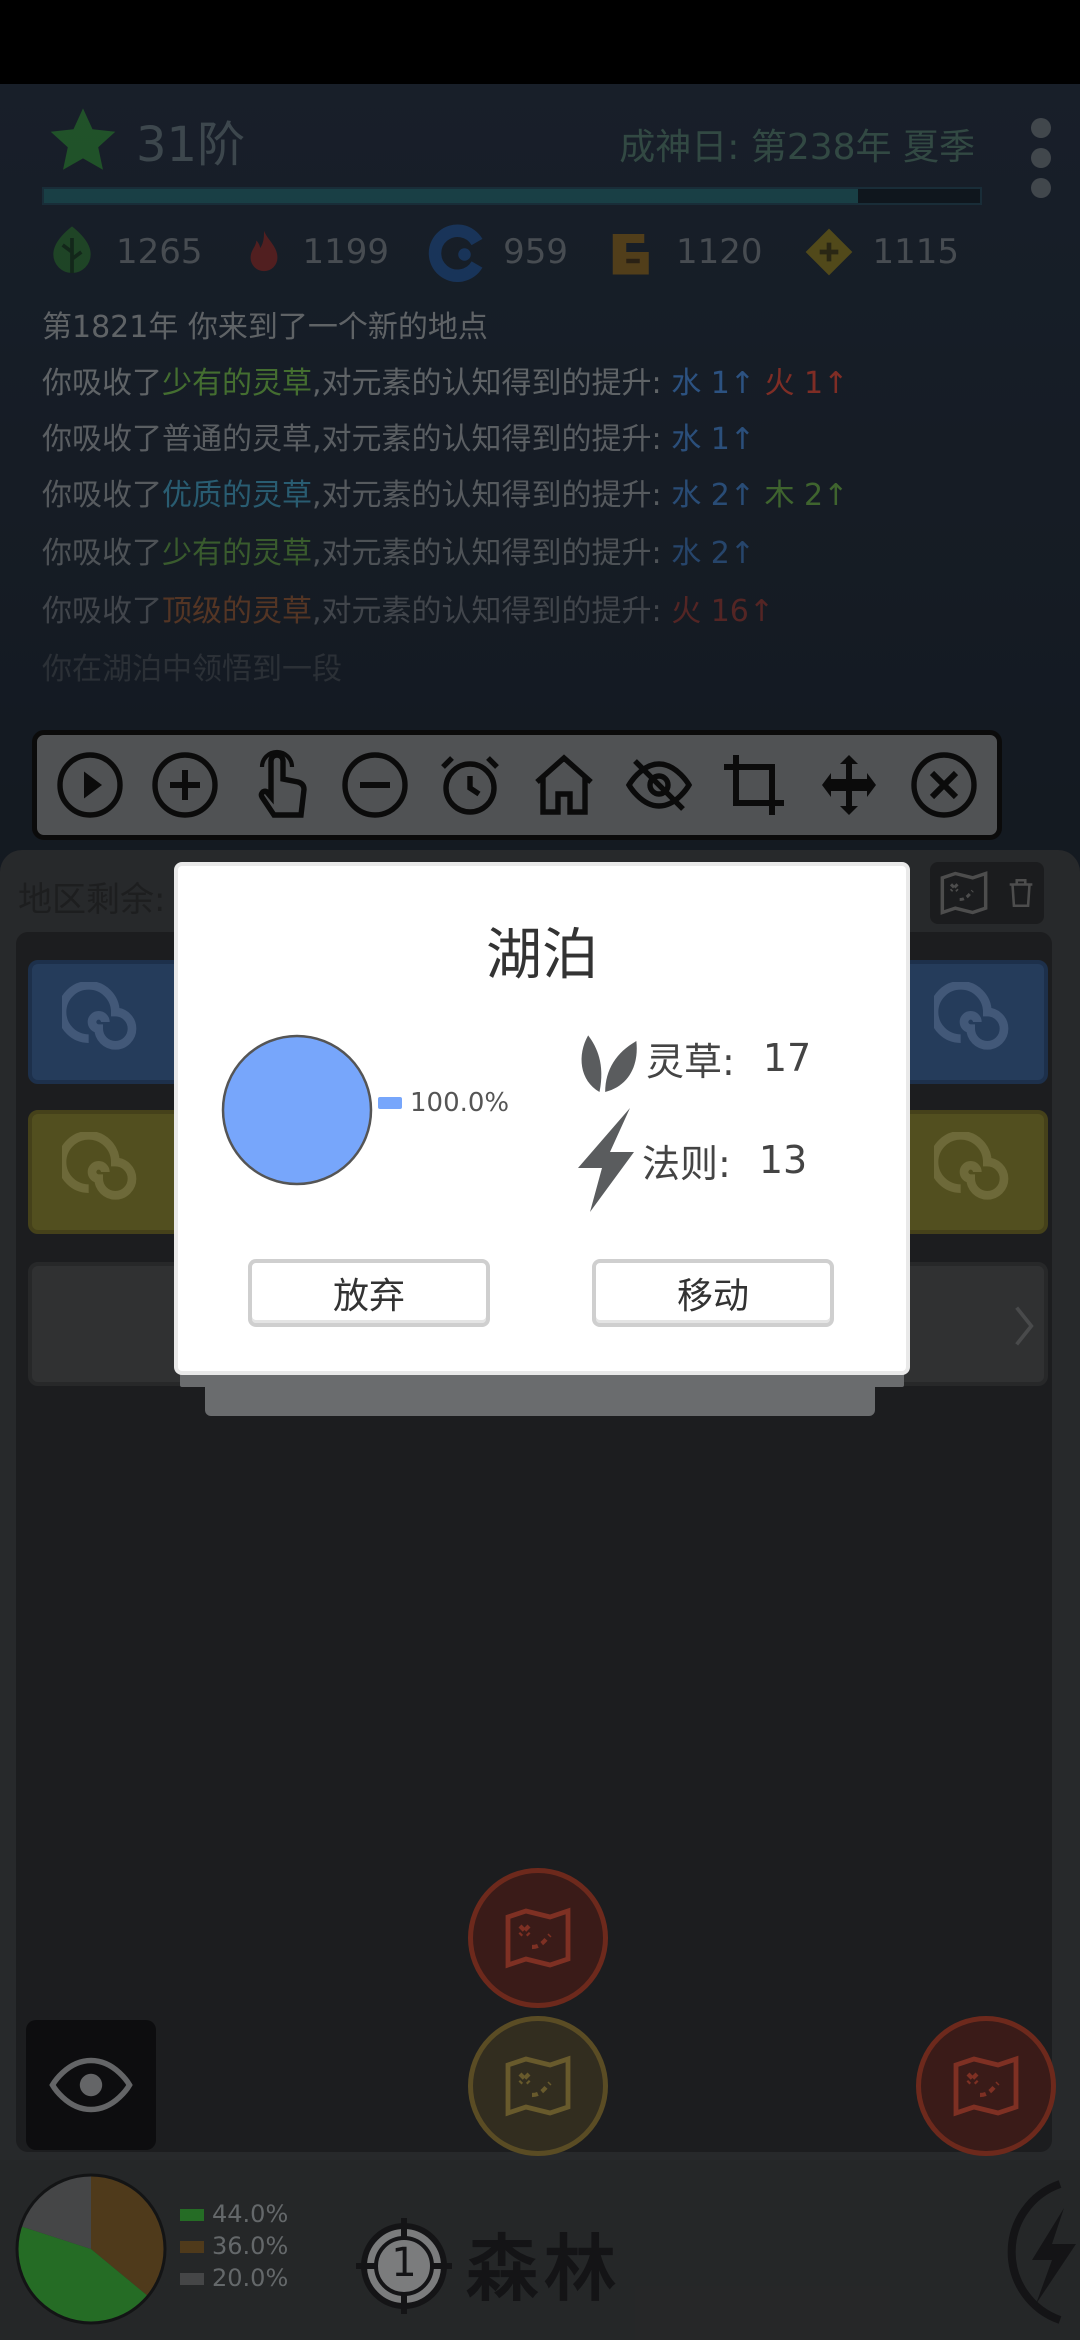 This screenshot has height=2340, width=1080. What do you see at coordinates (686, 1163) in the screenshot?
I see `law-label: 法则:` at bounding box center [686, 1163].